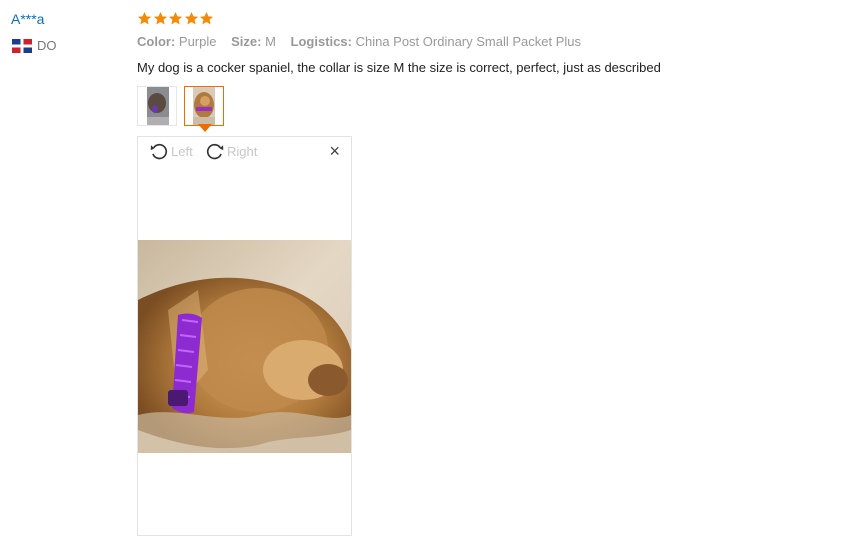 The width and height of the screenshot is (845, 542). What do you see at coordinates (242, 151) in the screenshot?
I see `rotate-right-label: Right` at bounding box center [242, 151].